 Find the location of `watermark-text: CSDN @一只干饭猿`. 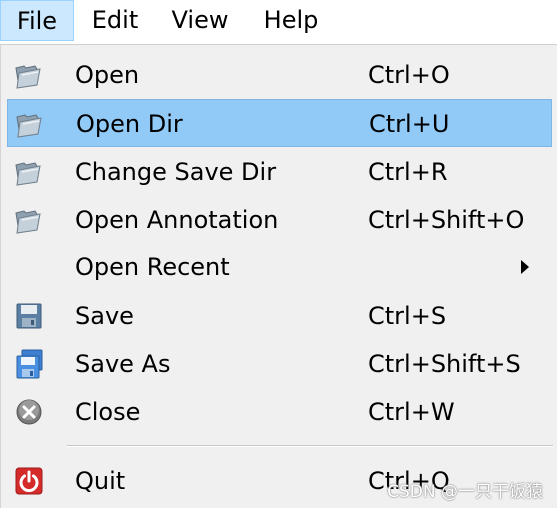

watermark-text: CSDN @一只干饭猿 is located at coordinates (465, 492).